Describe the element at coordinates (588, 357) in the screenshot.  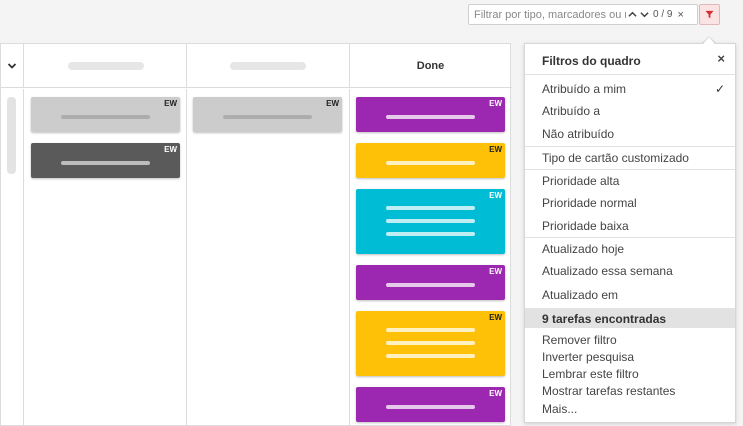
I see `invert-search-link: Inverter pesquisa` at that location.